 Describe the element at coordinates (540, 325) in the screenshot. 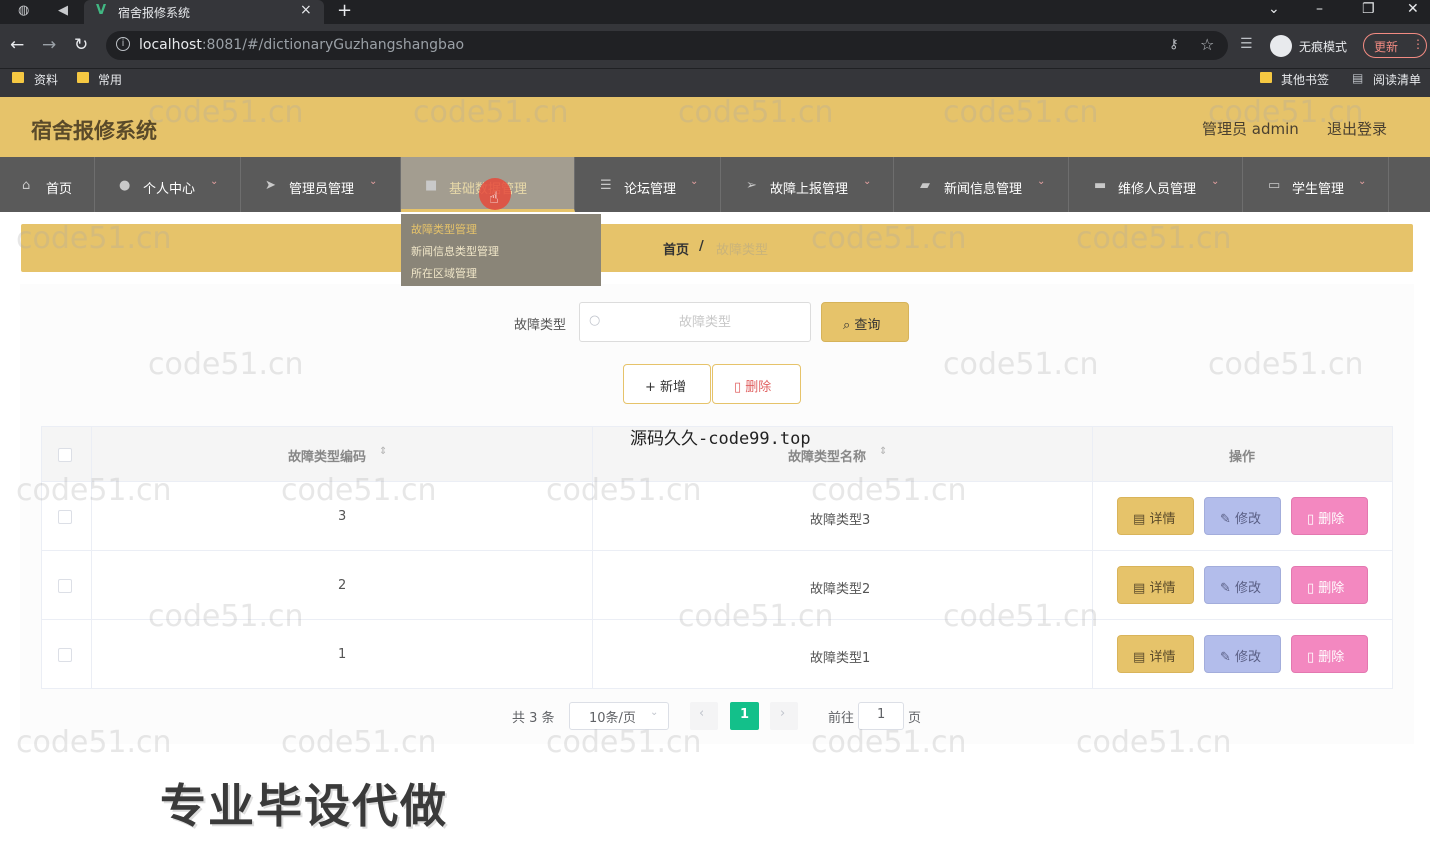

I see `search-label: 故障类型` at that location.